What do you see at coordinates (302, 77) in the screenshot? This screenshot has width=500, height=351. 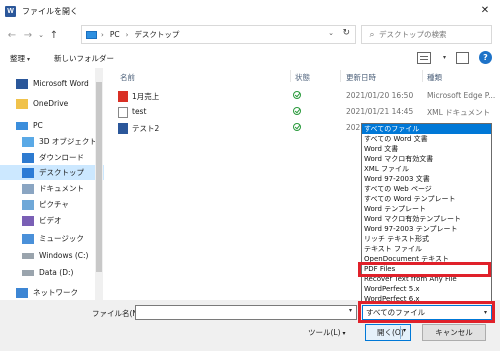 I see `column-header-status: 状態` at bounding box center [302, 77].